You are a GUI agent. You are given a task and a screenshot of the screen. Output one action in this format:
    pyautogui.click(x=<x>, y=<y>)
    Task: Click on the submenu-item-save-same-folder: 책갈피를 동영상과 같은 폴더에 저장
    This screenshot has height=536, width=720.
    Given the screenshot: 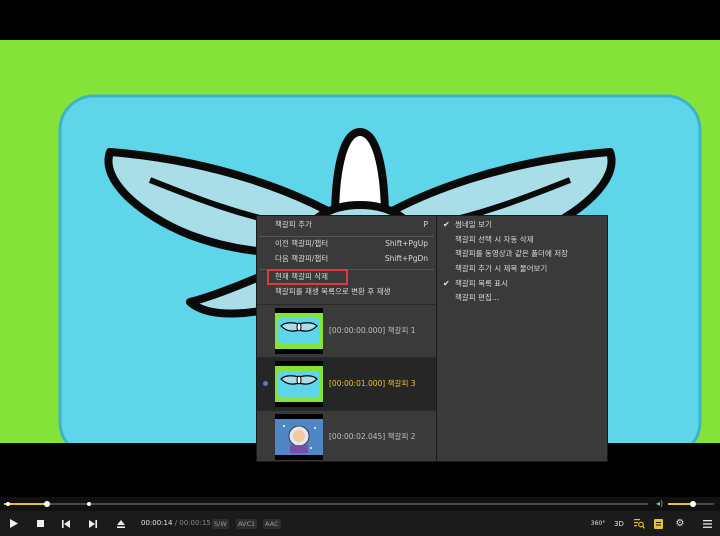 What is the action you would take?
    pyautogui.click(x=527, y=254)
    